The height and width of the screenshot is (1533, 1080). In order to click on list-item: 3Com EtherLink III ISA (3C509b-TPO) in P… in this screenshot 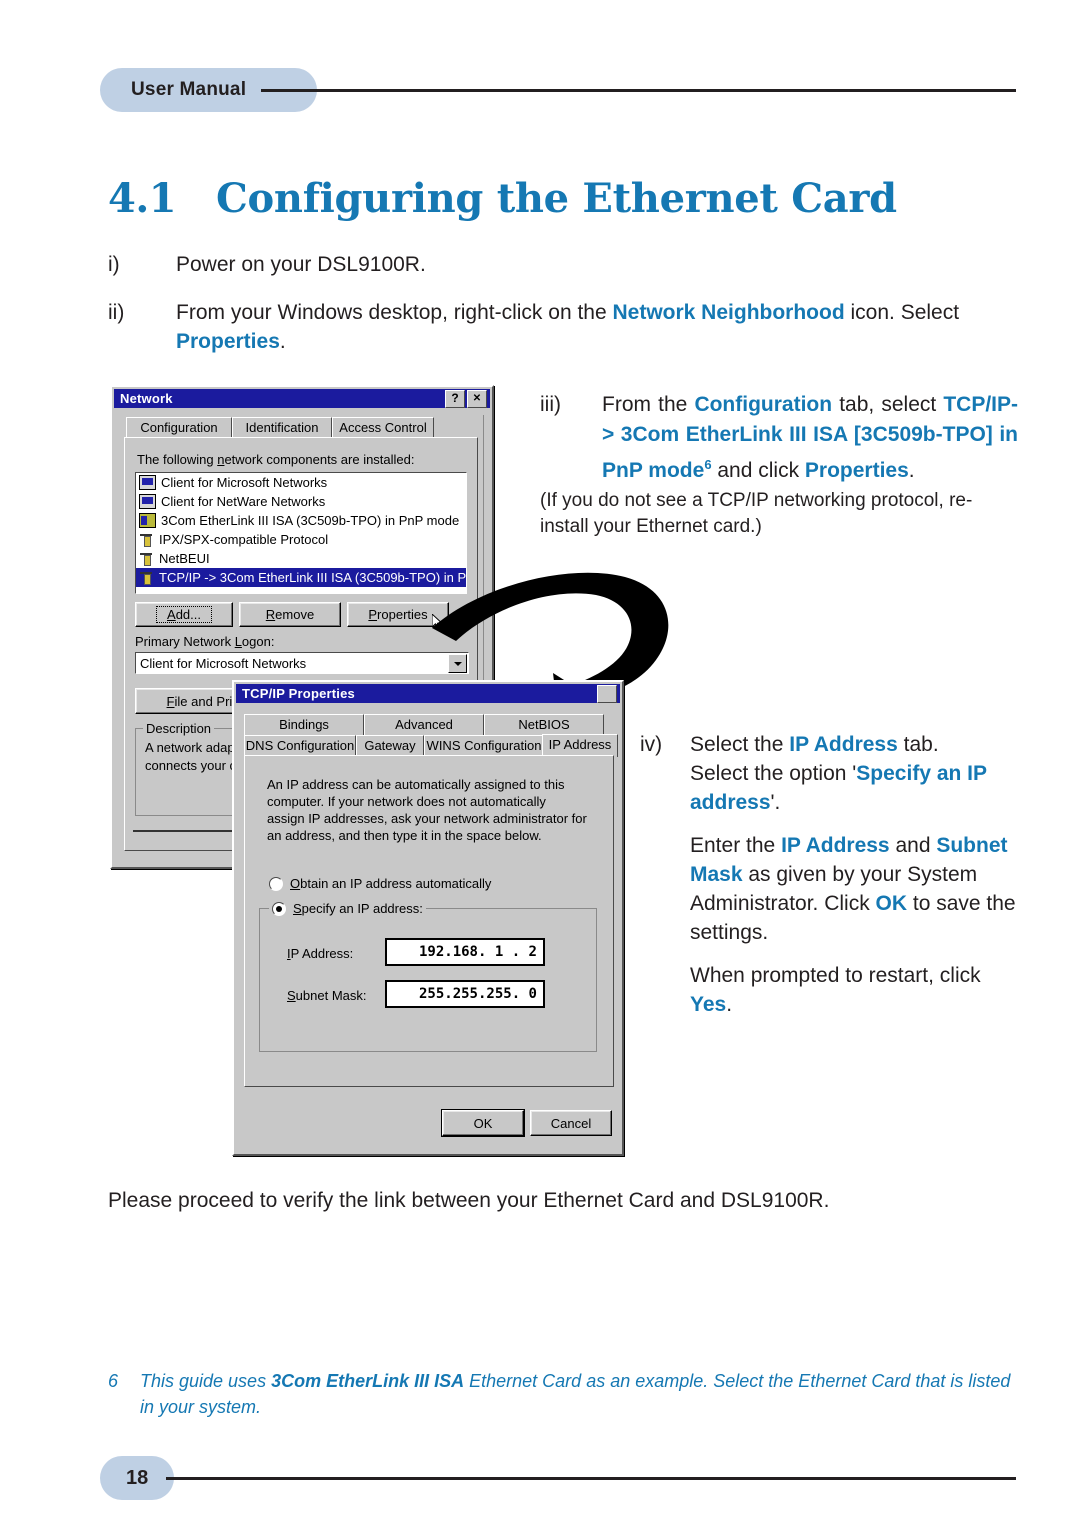, I will do `click(301, 520)`.